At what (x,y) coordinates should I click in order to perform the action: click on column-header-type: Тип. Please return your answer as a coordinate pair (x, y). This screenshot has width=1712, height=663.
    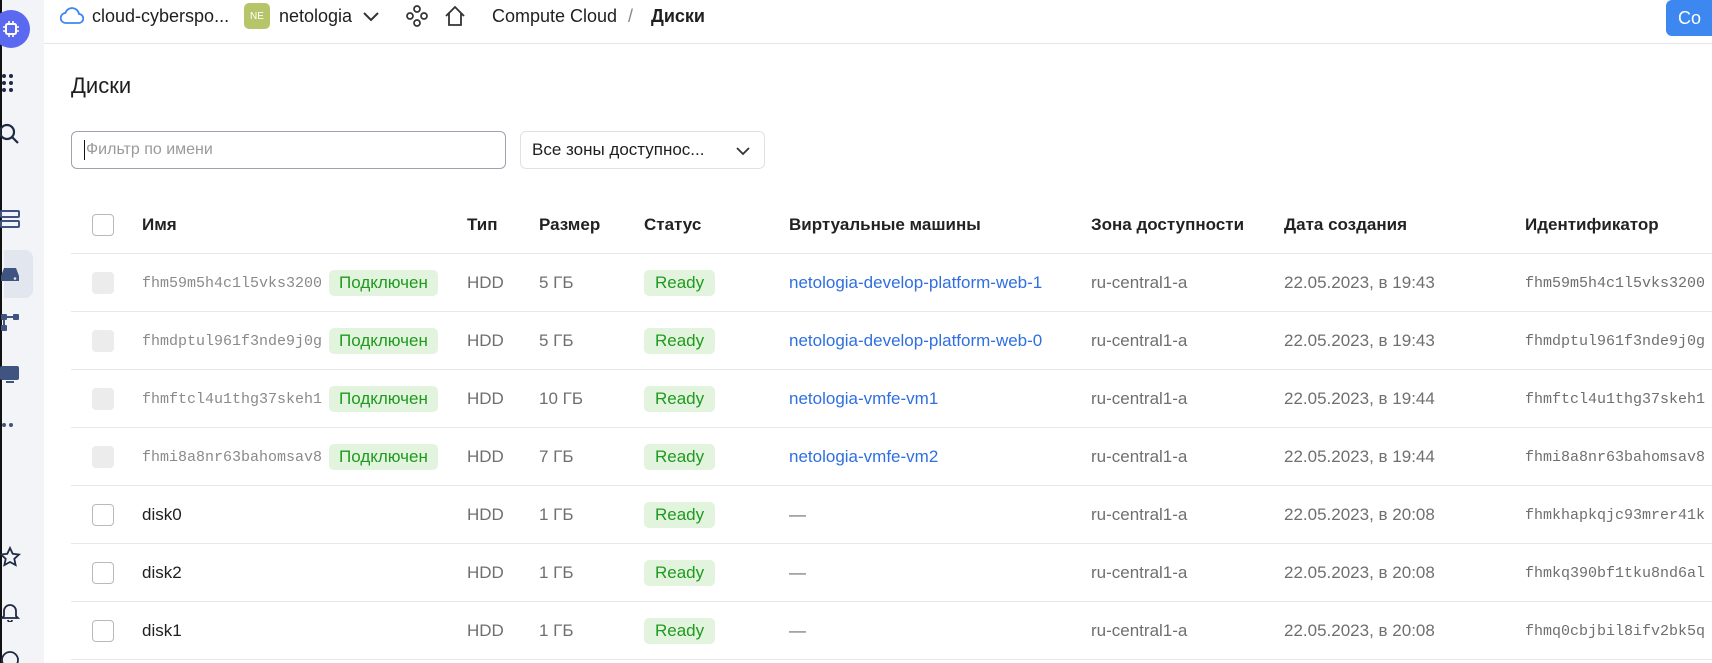
    Looking at the image, I should click on (482, 225).